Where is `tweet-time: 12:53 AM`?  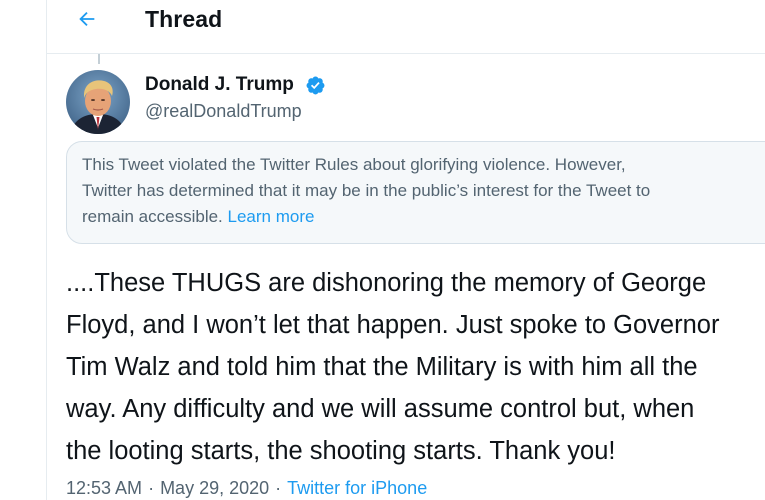
tweet-time: 12:53 AM is located at coordinates (104, 488).